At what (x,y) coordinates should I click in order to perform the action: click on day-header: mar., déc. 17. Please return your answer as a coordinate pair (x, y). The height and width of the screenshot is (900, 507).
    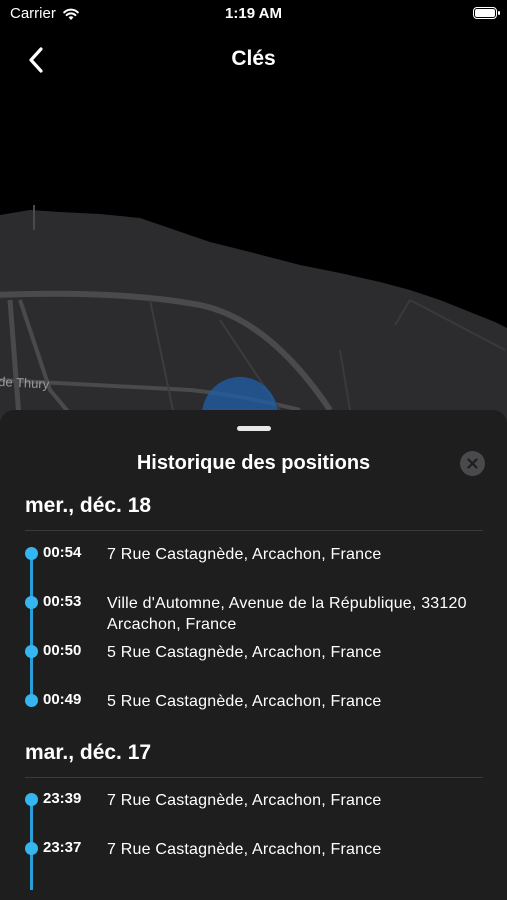
    Looking at the image, I should click on (88, 752).